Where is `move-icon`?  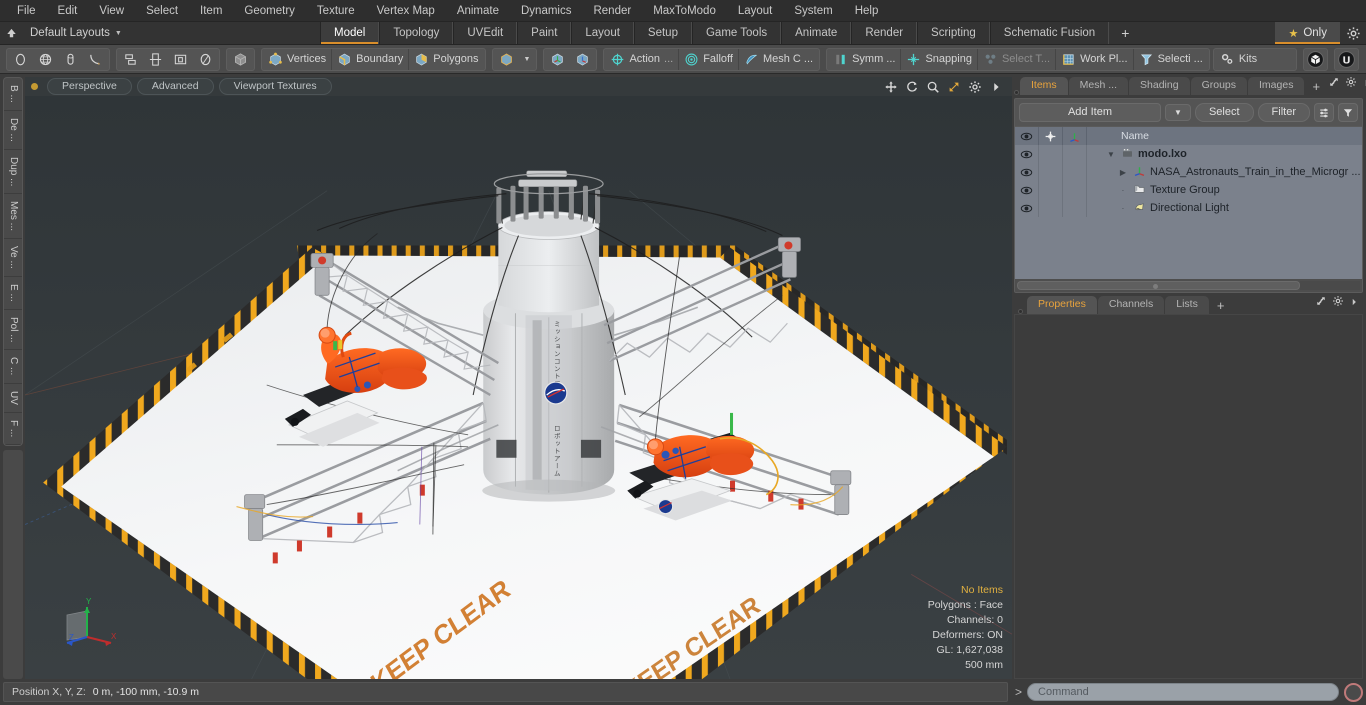 move-icon is located at coordinates (891, 87).